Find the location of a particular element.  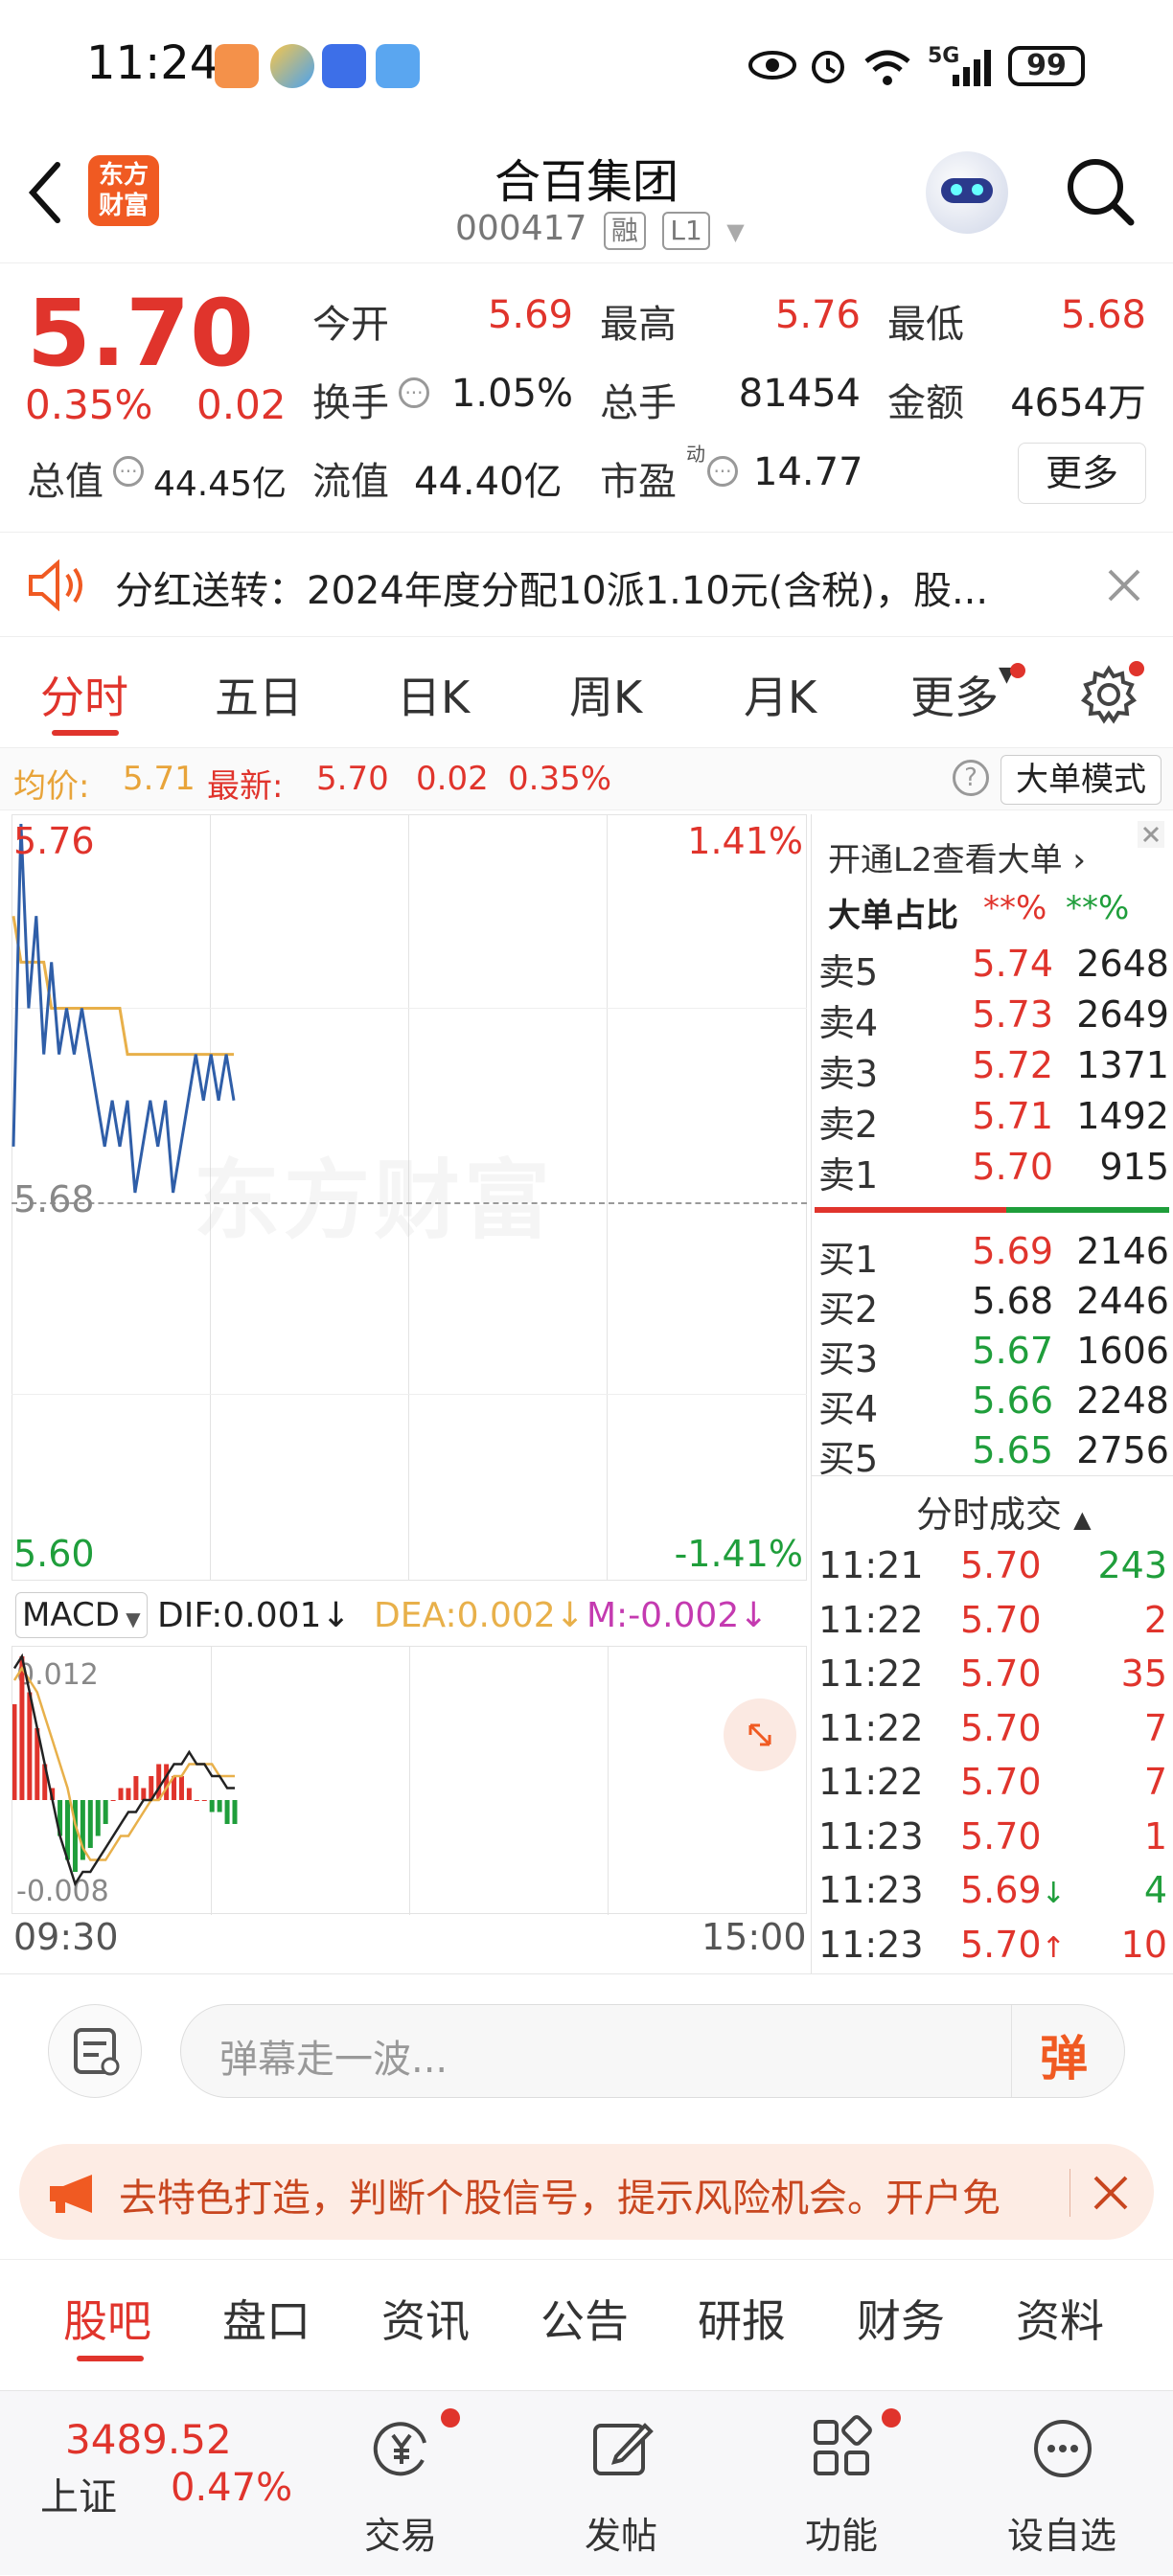

bid-bar is located at coordinates (1087, 1210).